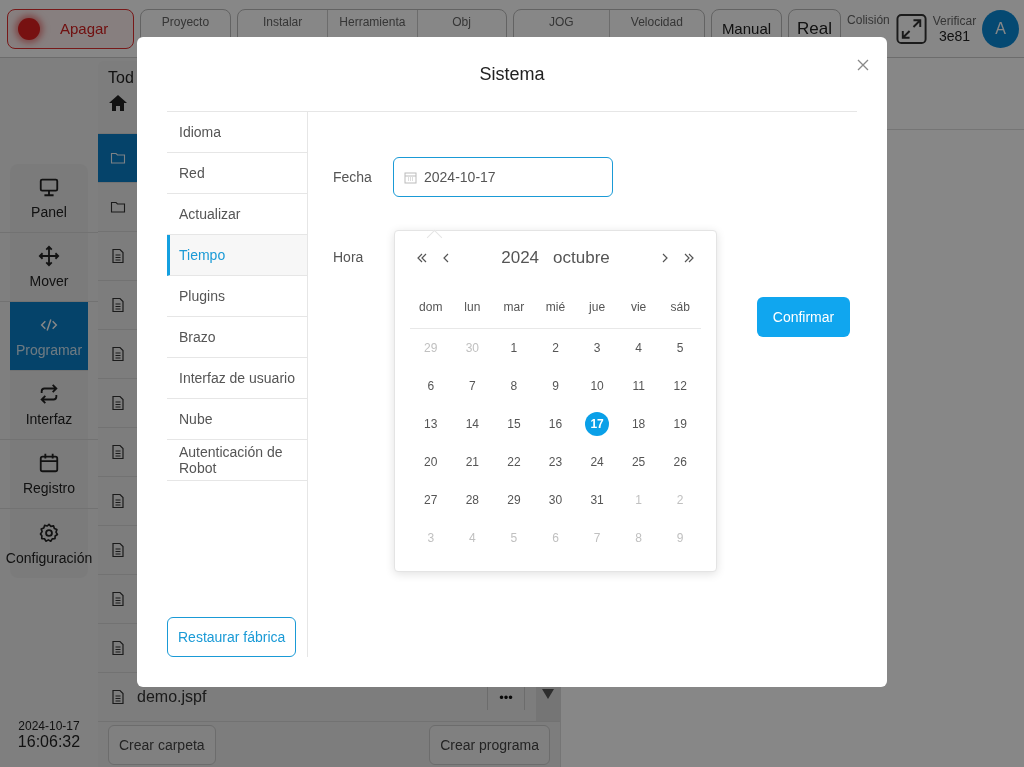 The image size is (1024, 767). I want to click on nav-label: Programar, so click(49, 350).